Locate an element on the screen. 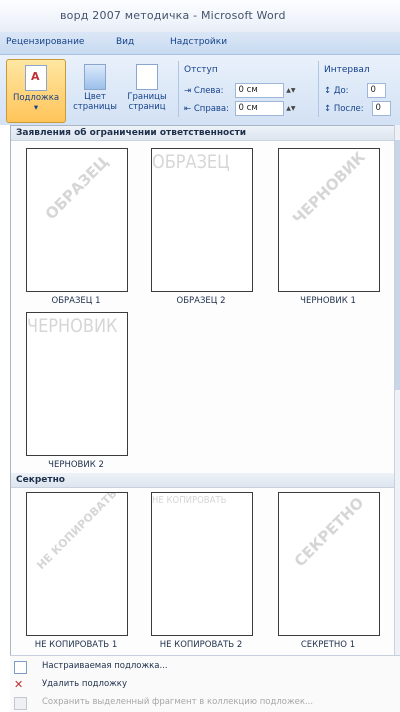  indent-right-label: Справа: is located at coordinates (211, 109).